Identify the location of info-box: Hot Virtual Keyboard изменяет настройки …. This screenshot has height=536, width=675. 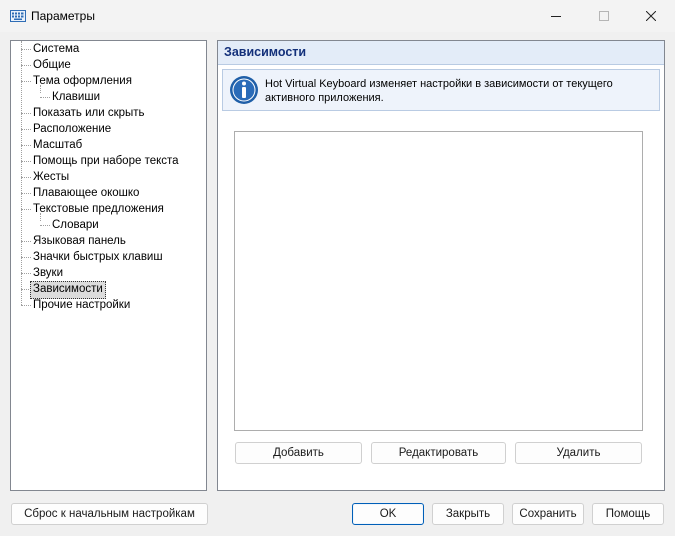
(441, 90).